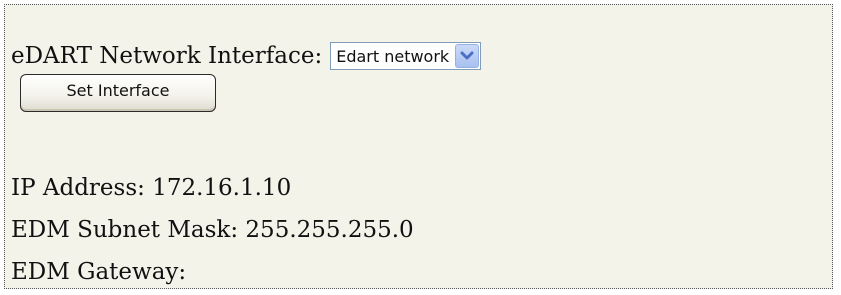 This screenshot has width=841, height=295. What do you see at coordinates (151, 188) in the screenshot?
I see `ip-address-text: IP Address: 172.16.1.10` at bounding box center [151, 188].